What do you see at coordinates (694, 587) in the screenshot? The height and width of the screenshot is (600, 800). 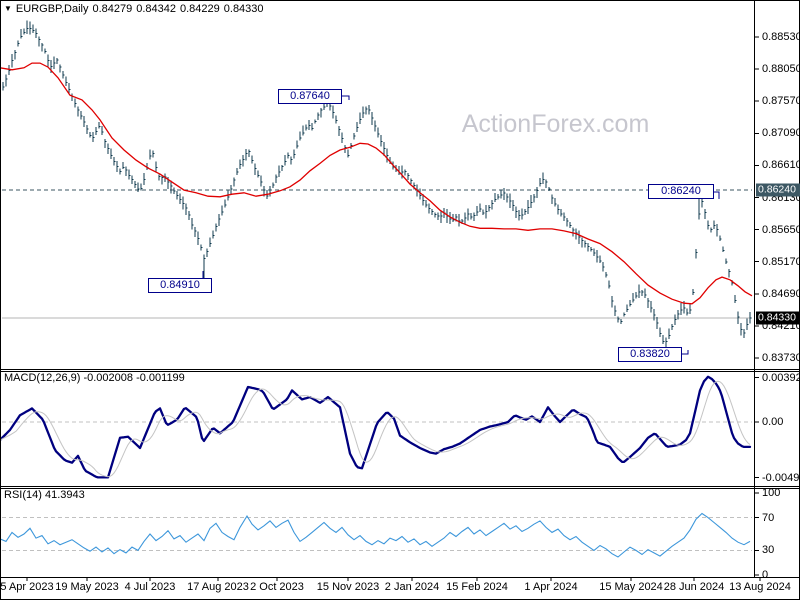 I see `date-label: 28 Jun 2024` at bounding box center [694, 587].